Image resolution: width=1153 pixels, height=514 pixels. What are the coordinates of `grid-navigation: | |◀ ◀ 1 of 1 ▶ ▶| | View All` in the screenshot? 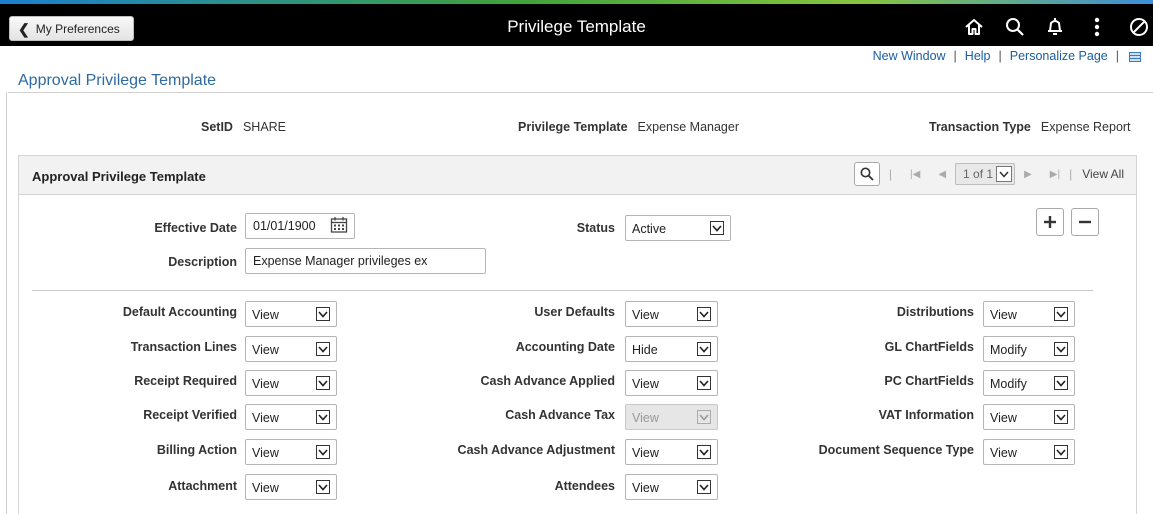 It's located at (988, 174).